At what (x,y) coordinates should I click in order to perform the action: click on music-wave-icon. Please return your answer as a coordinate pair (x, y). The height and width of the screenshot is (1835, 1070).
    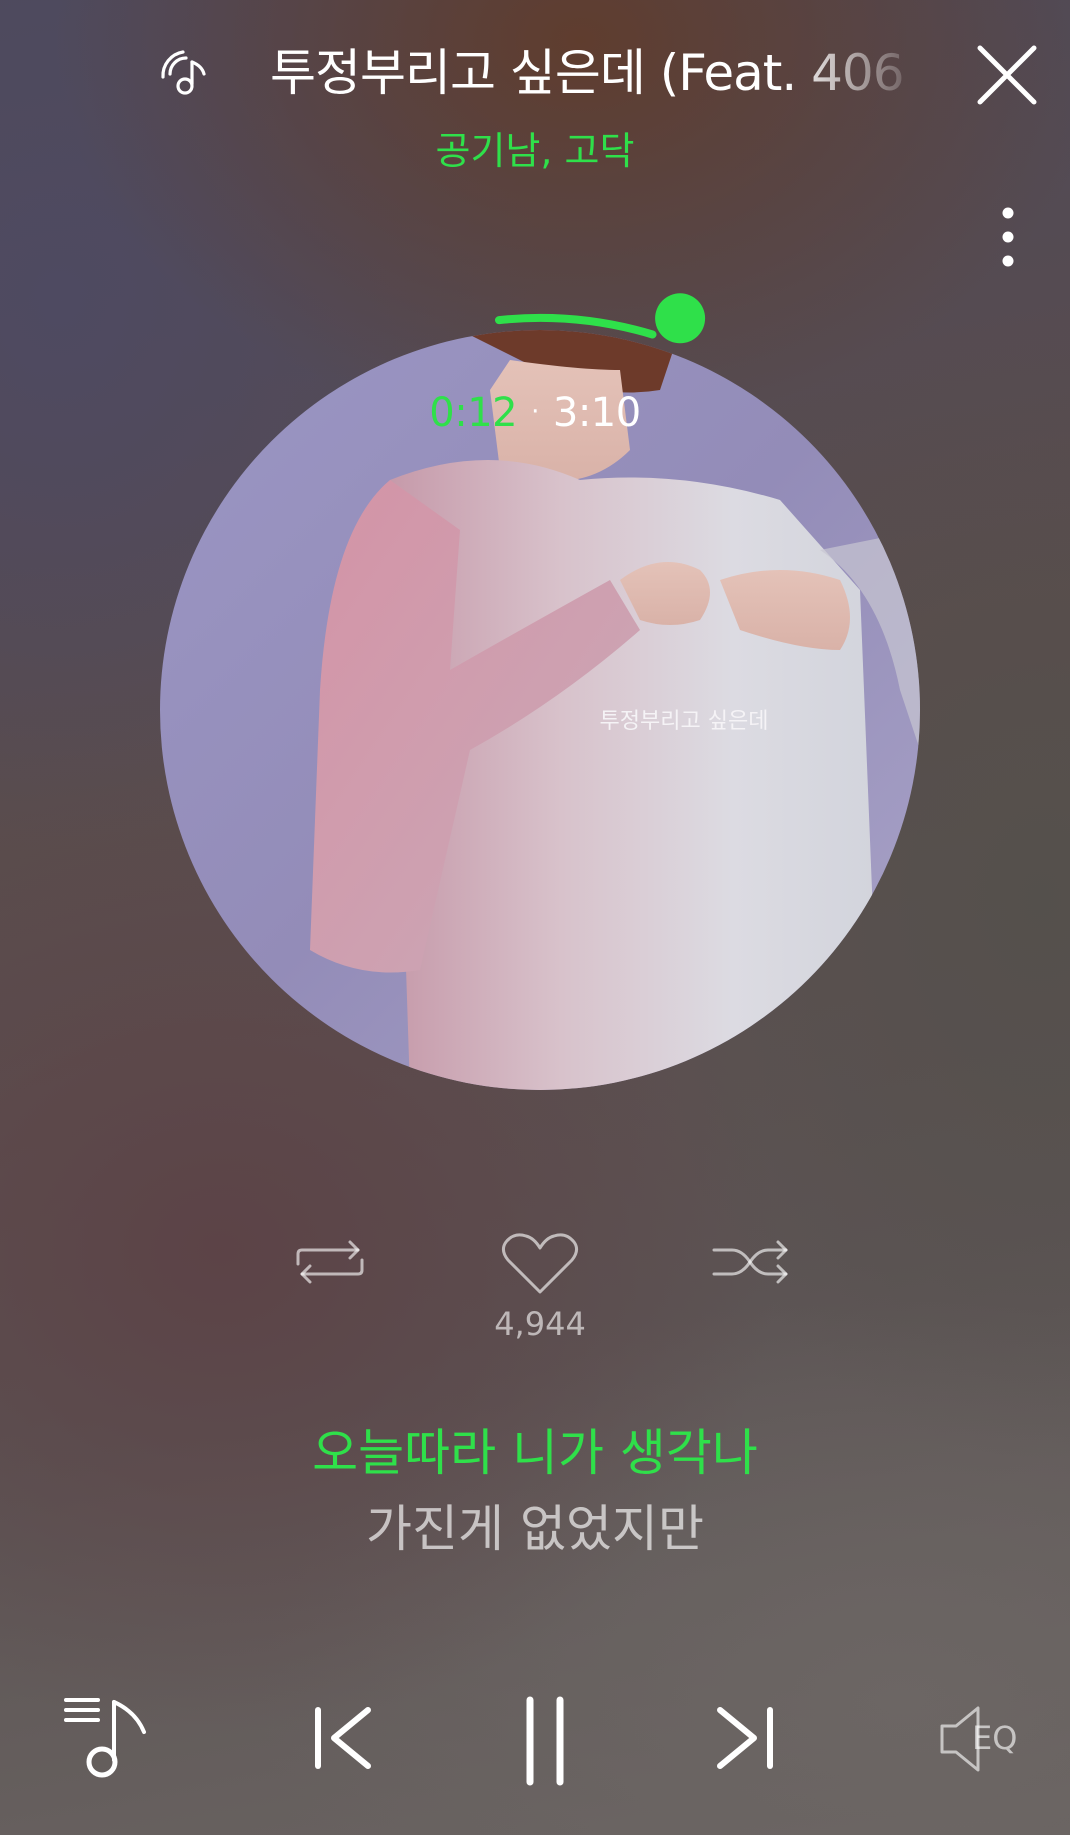
    Looking at the image, I should click on (187, 75).